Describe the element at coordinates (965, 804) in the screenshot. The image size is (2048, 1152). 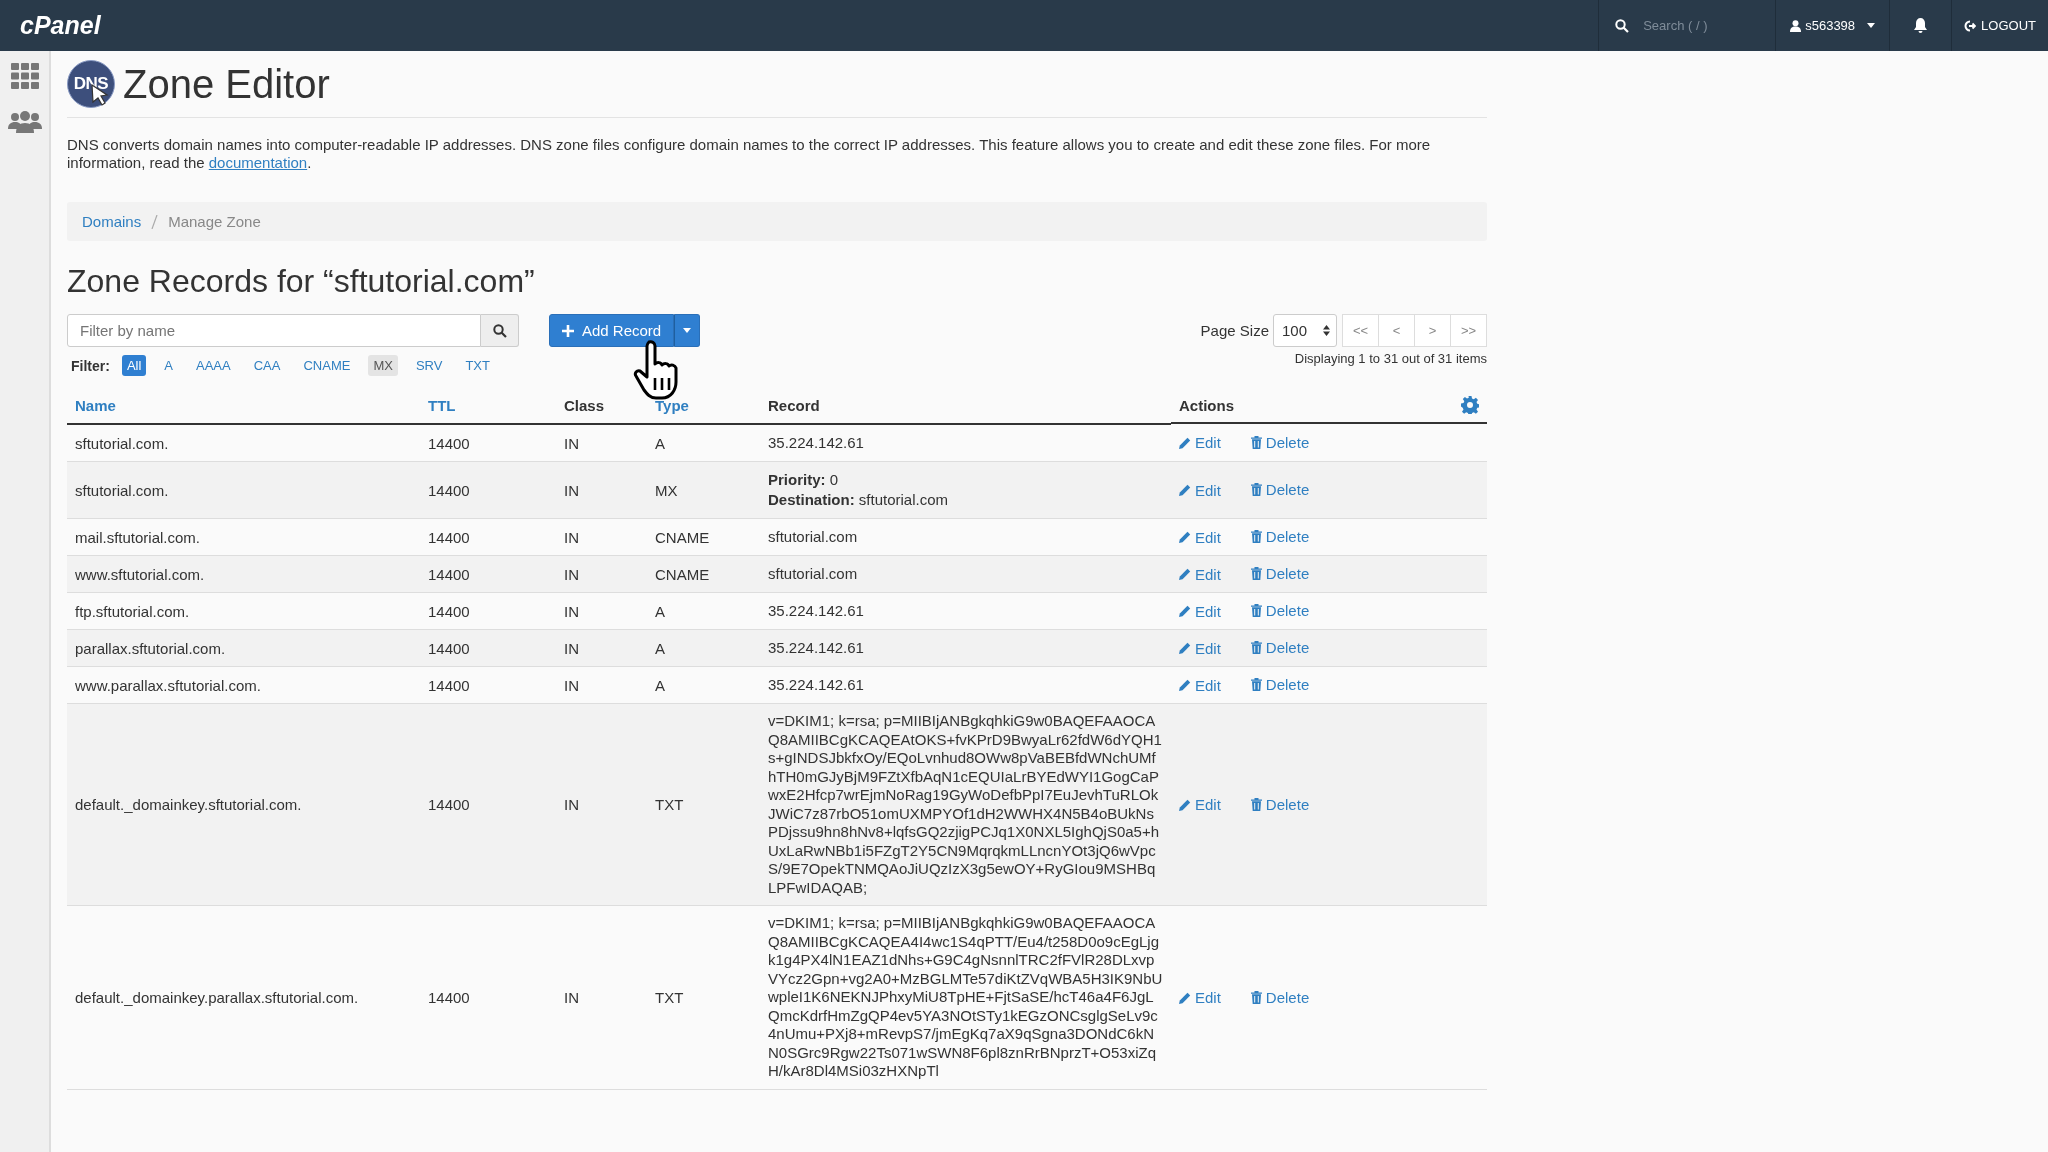
I see `record-value: v=DKIM1; k=rsa; p=MIIBIjANBgkqhkiG9w0BAQEFAAOCAQ8AMIIBCgKCAQEAtOKS+fvKPrD9BwyaLr62fdW6dYQH1s+gINDSJbkfxOy/EQoLvnhud8OWw8pVaBEBfdWNchUMfhTH0mGJyBjM9FZtXfbAqN1cEQUIaLrBYEdWYI1GogCaPwxE2Hfcp7wrEjmNoRag19GyWoDefbPpI7EuJevhTuRLOkJWiC7z87rbO51omUXMPYOf1dH2WWHX4N5B4oBUkNsPDjssu9hn8hNv8+lqfsGQ2zjigPCJq1X0NXL5IghQjS0a5+hUxLaRwNBb1i5FZgT2Y5CN9MqrqkmLLncnYOt3jQ6wVpcS/9E7OpekTNMQAoJiUQzIzX3g5ewOY+RyGIou9MSHBqLPFwIDAQAB;` at that location.